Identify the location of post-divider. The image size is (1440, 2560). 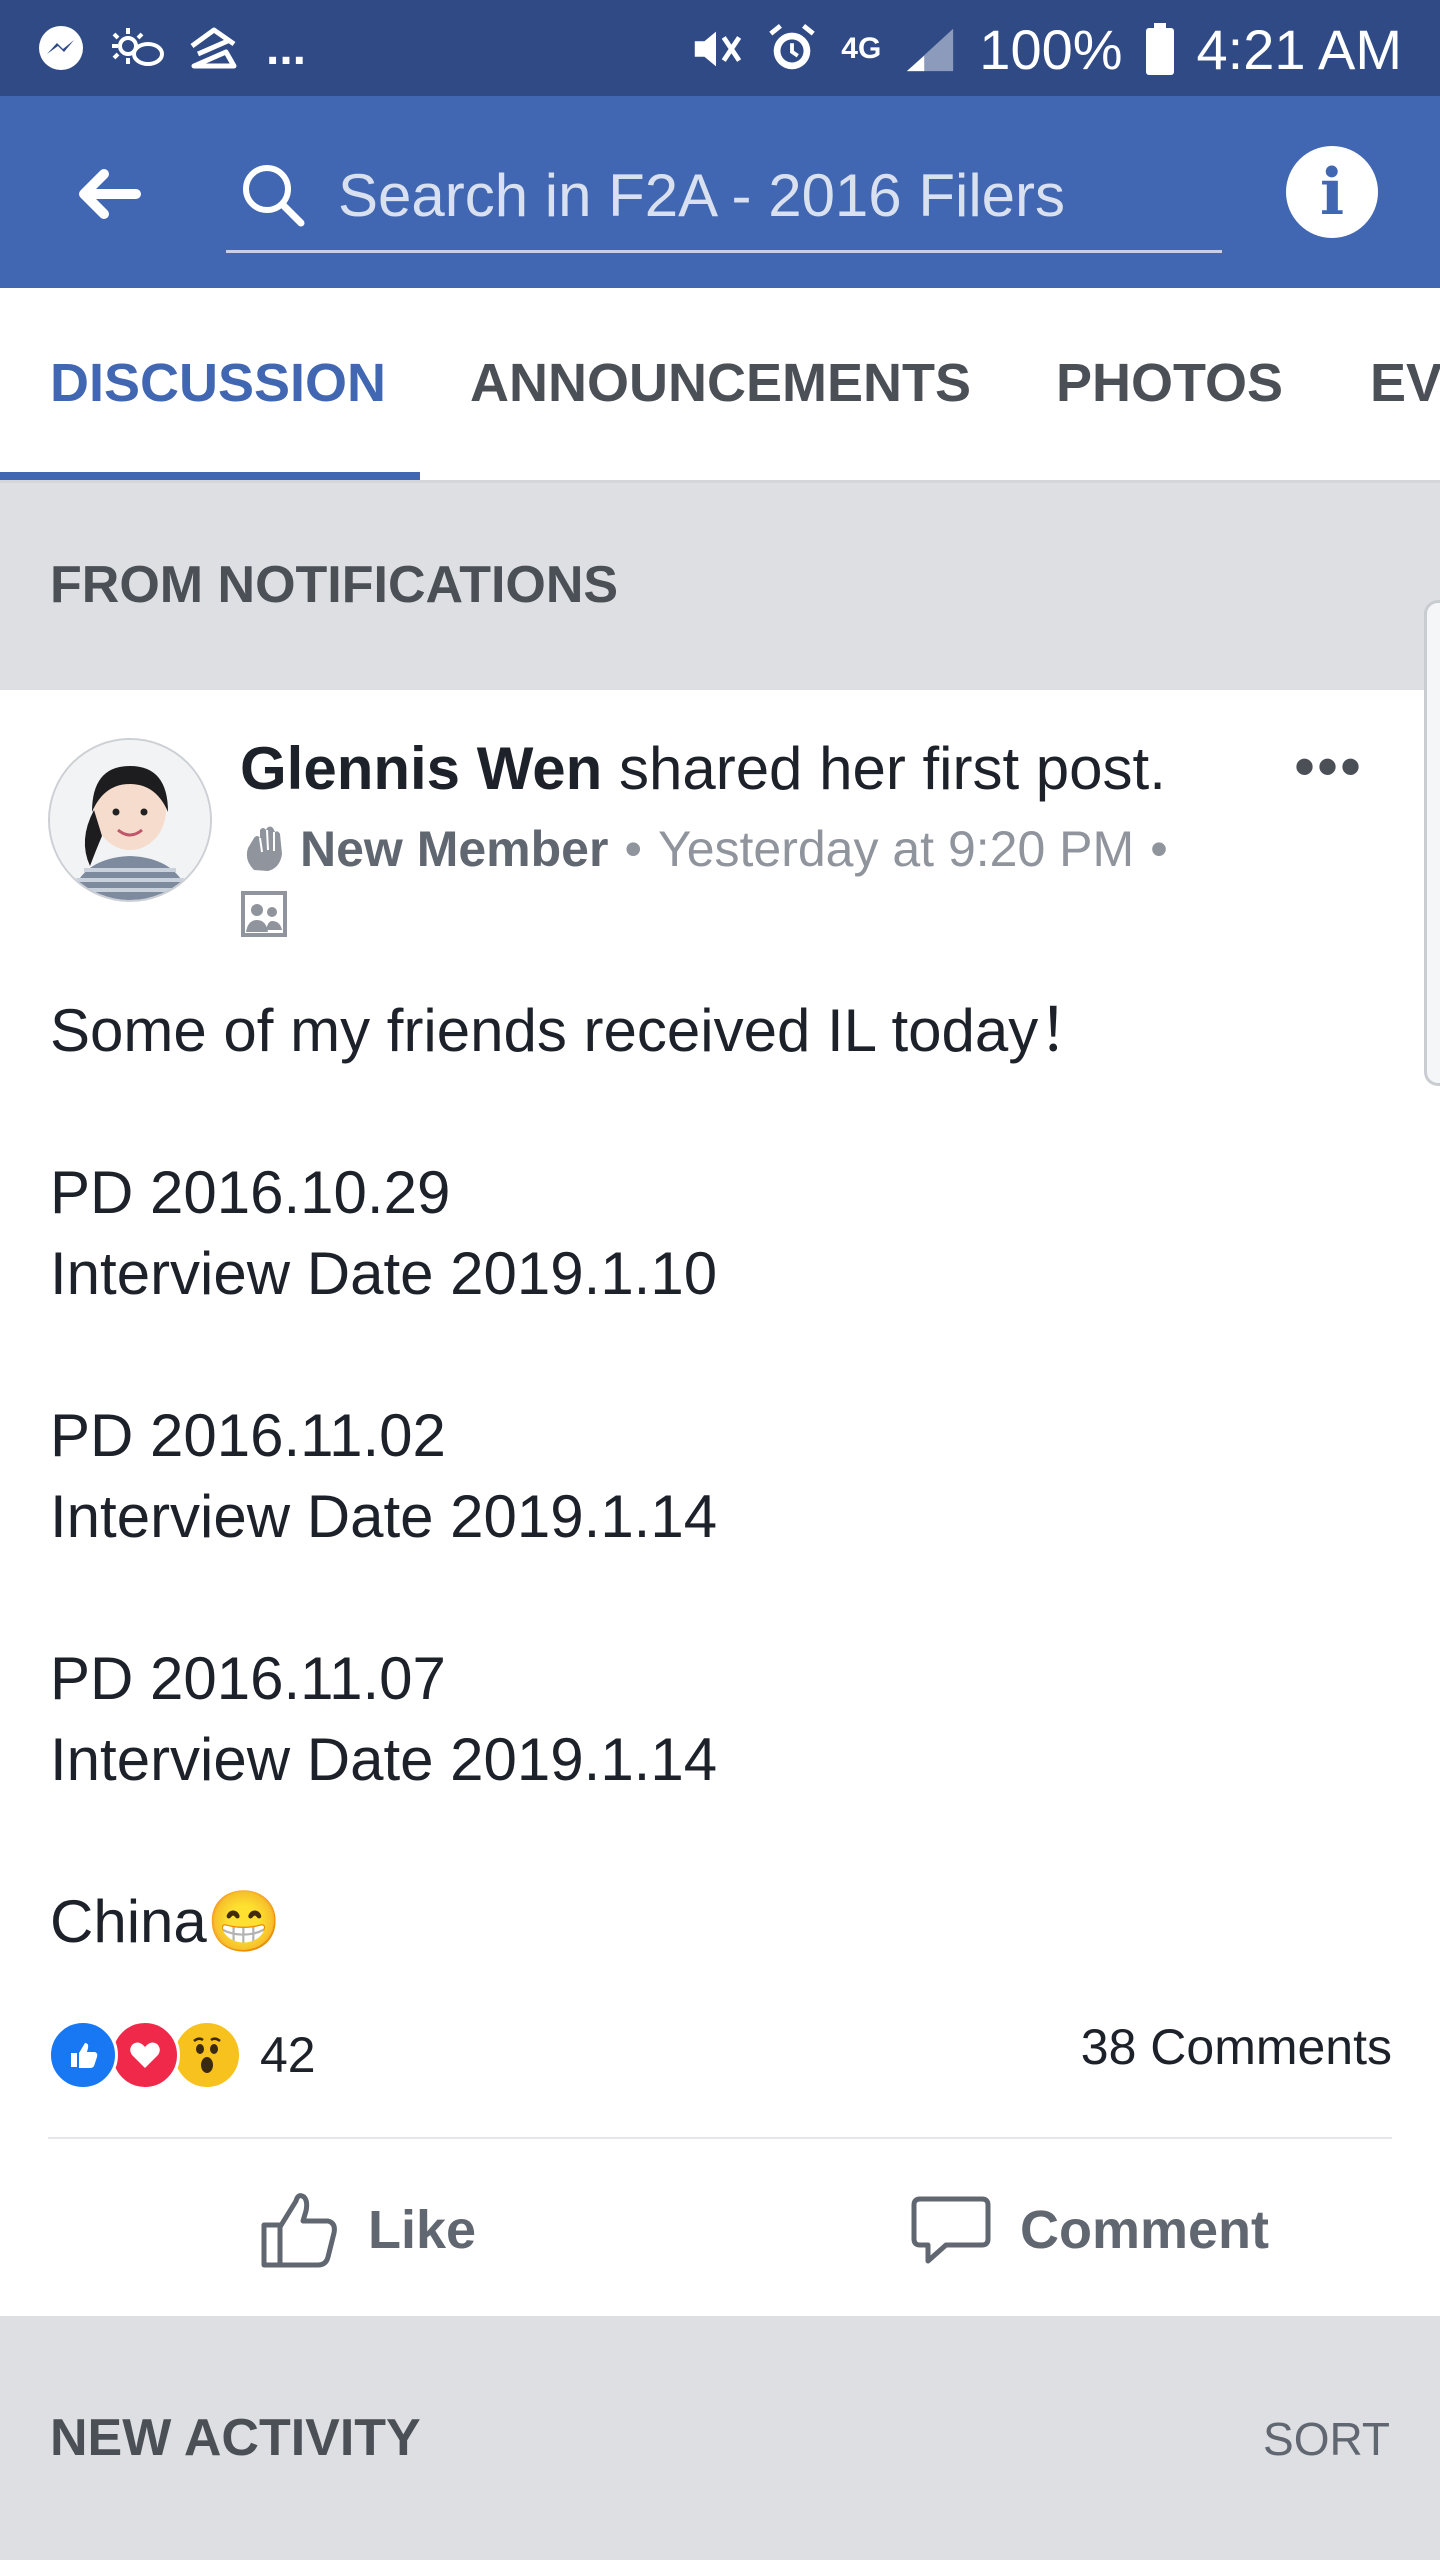
(720, 2138).